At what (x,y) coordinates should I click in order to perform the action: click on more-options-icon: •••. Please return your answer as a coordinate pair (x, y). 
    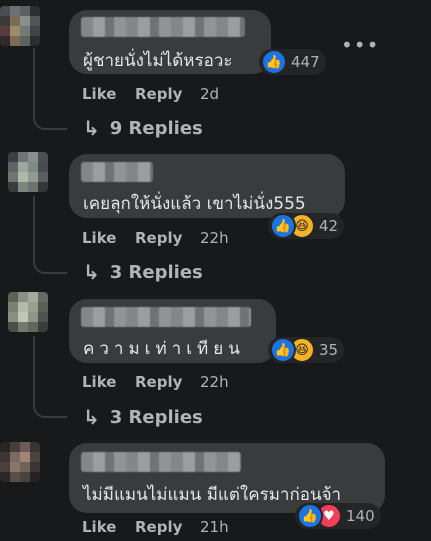
    Looking at the image, I should click on (360, 45).